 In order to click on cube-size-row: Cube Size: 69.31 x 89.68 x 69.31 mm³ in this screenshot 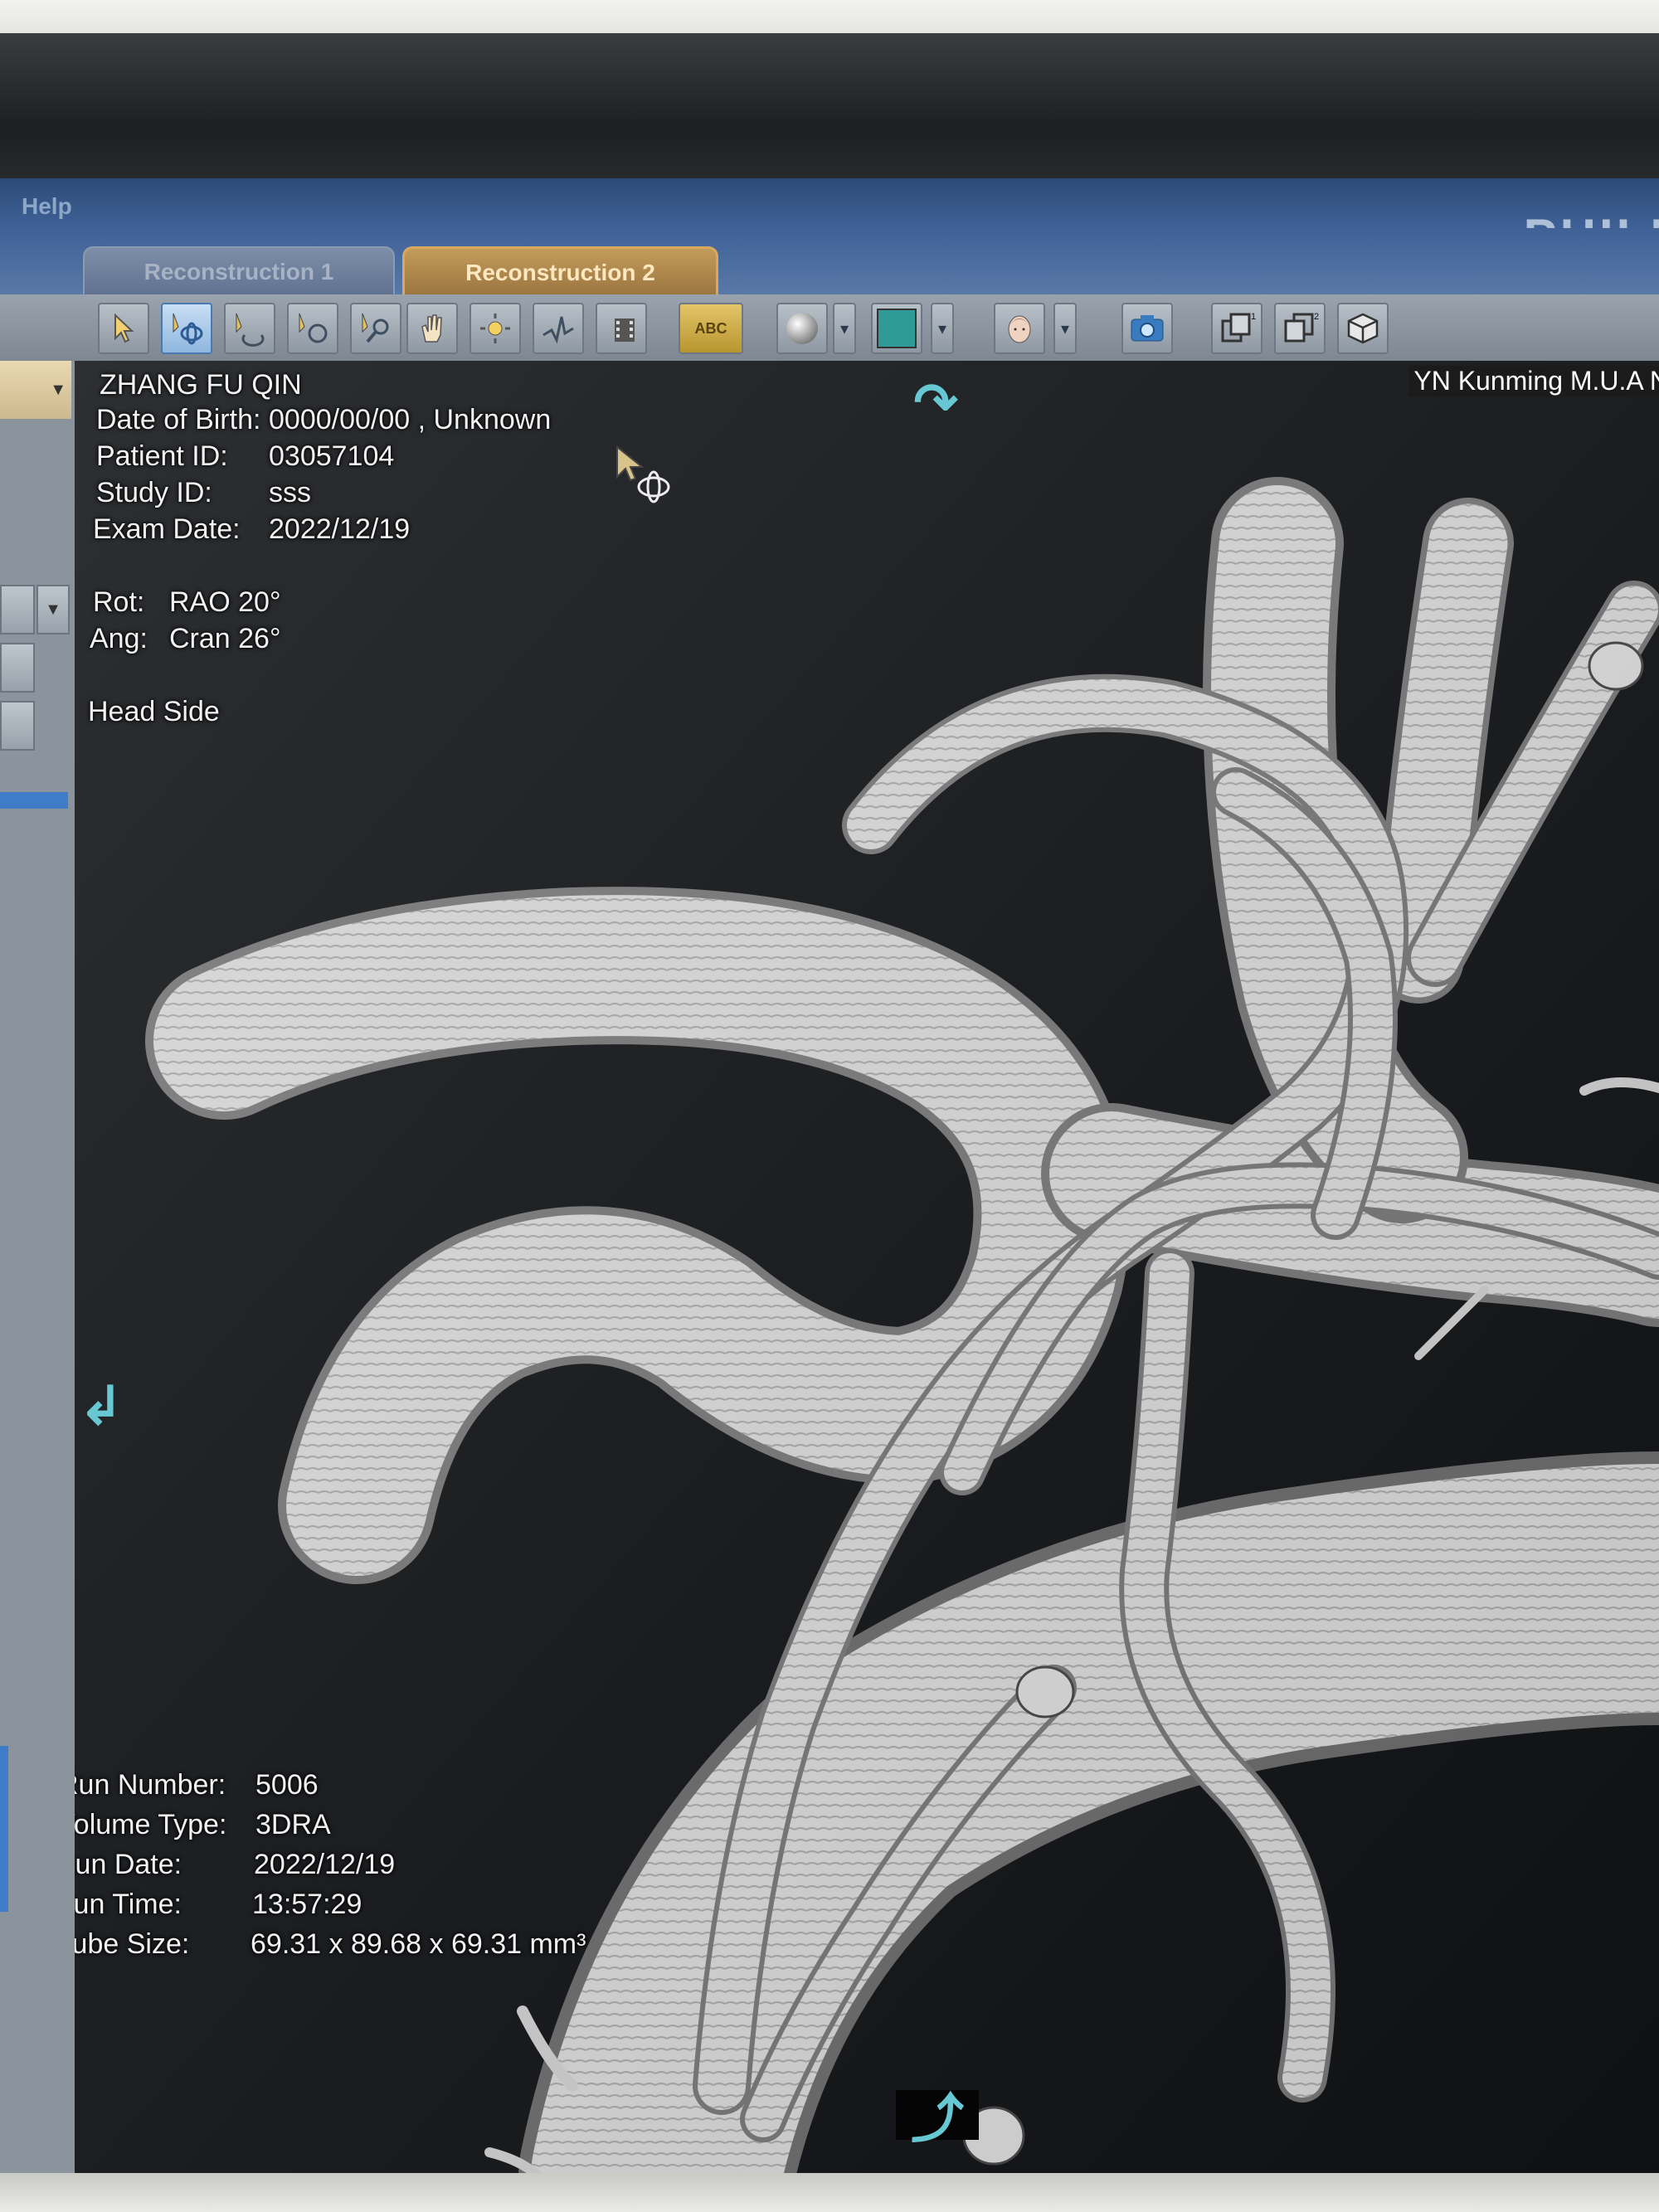, I will do `click(330, 1944)`.